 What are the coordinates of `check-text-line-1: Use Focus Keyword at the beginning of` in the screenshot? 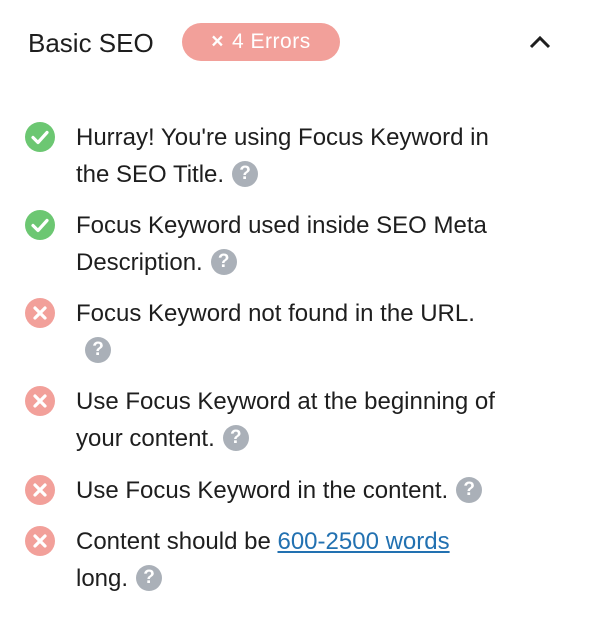 It's located at (285, 401).